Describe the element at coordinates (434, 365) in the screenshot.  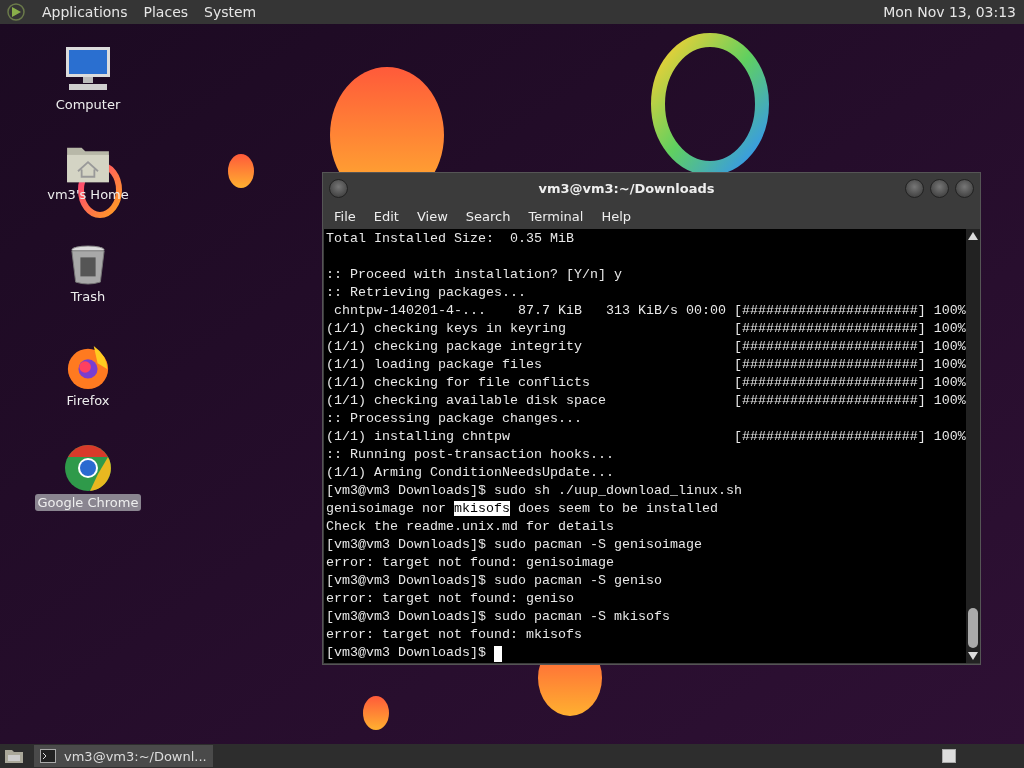
I see `terminal-line: (1/1) loading package files` at that location.